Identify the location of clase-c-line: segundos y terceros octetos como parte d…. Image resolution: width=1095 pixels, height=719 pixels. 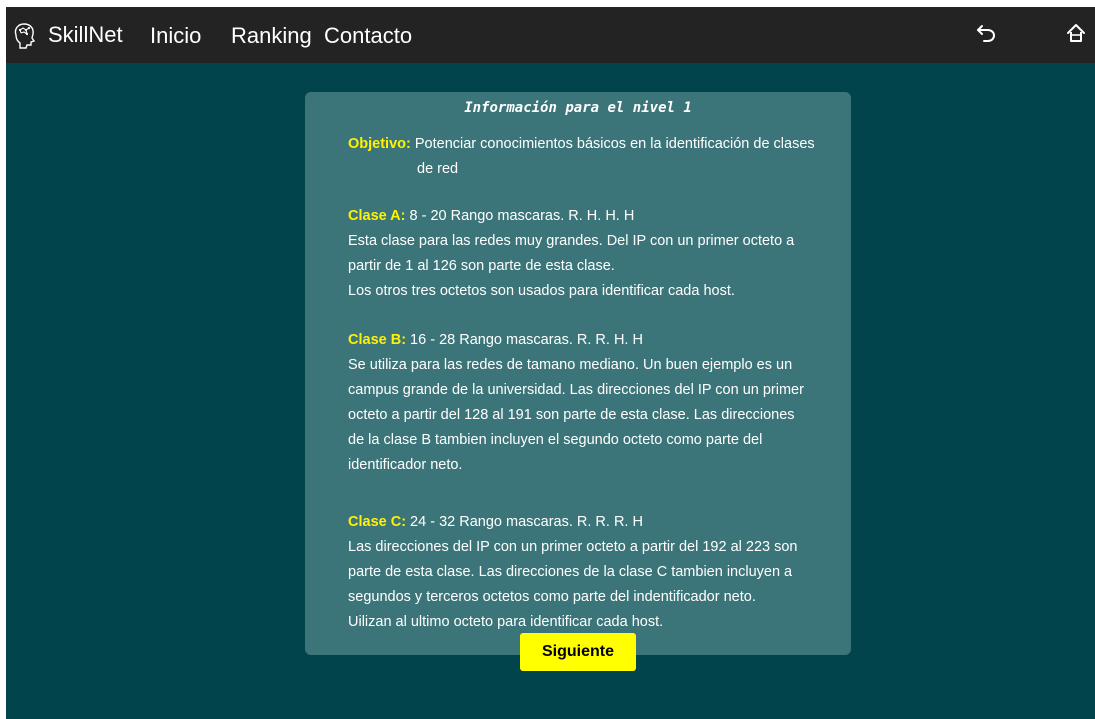
(552, 597).